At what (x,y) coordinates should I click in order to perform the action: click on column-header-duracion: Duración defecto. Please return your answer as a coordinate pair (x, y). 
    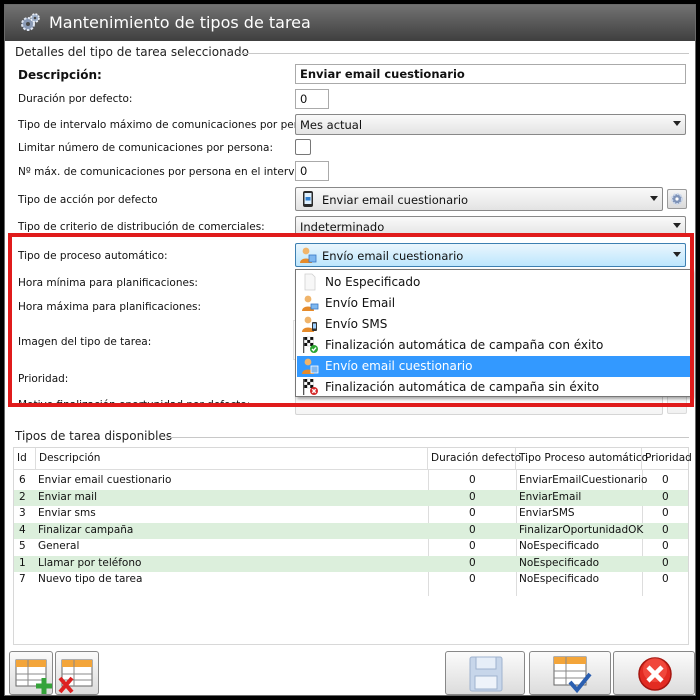
    Looking at the image, I should click on (474, 459).